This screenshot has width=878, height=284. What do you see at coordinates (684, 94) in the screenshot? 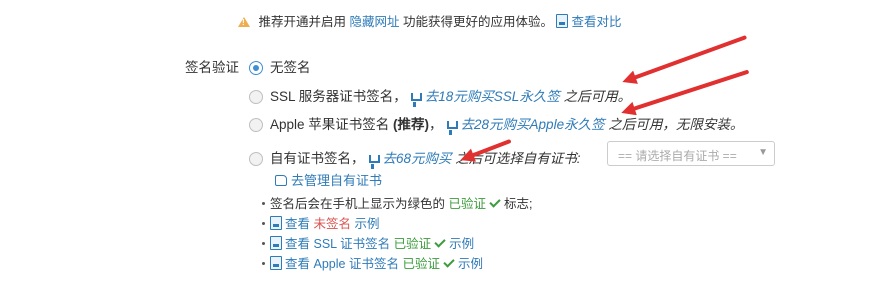
I see `annotation-arrow` at bounding box center [684, 94].